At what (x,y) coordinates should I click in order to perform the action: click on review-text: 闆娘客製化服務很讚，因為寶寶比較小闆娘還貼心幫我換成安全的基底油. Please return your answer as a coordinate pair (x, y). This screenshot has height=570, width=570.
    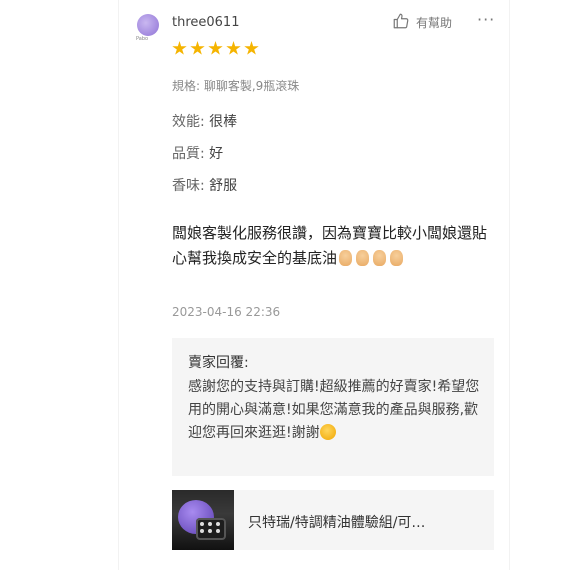
    Looking at the image, I should click on (330, 245).